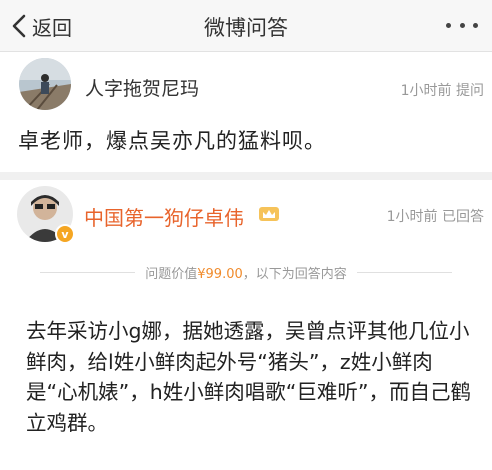 The image size is (492, 470). I want to click on price-amount: ¥99.00, so click(220, 274).